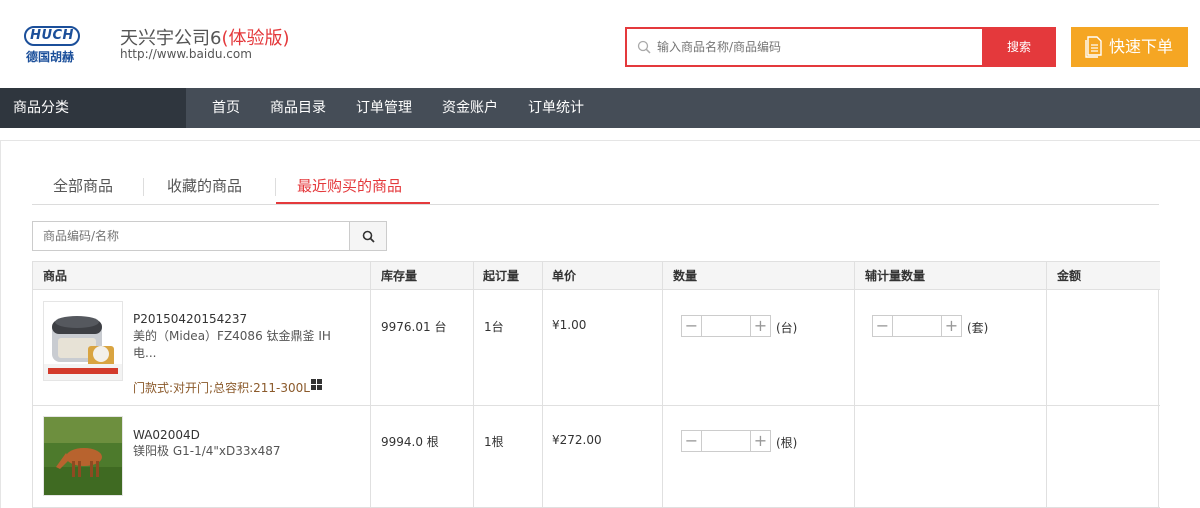  Describe the element at coordinates (55, 276) in the screenshot. I see `col-product: 商品` at that location.